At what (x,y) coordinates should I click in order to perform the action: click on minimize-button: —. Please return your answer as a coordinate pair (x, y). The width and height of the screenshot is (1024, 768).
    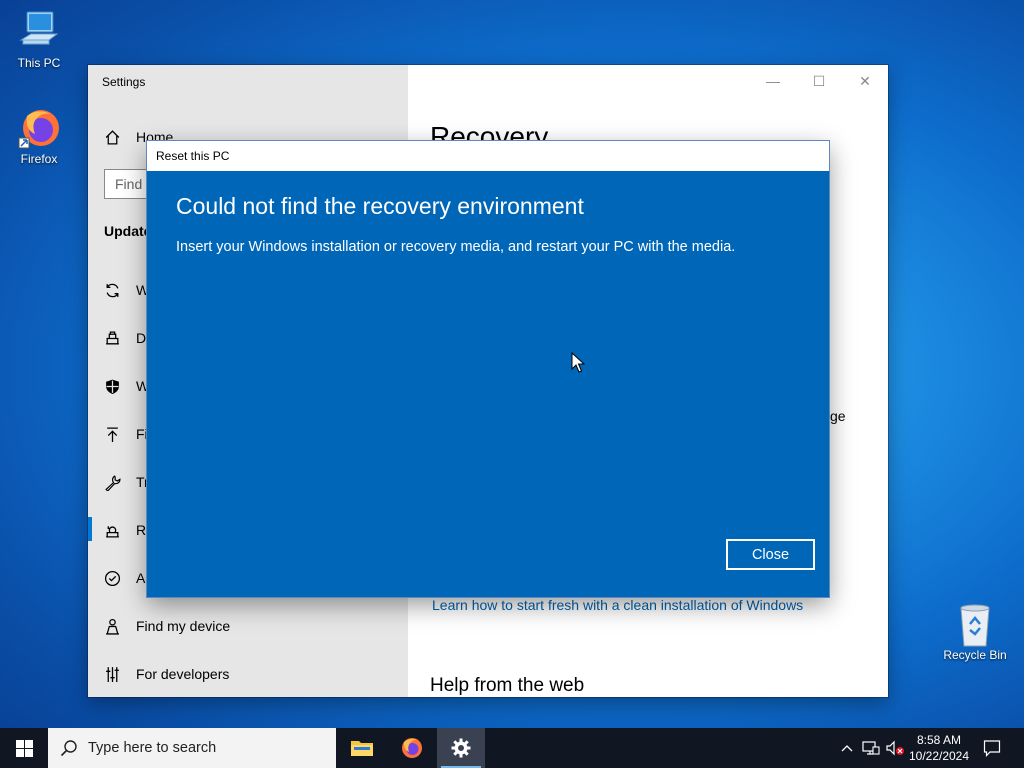
    Looking at the image, I should click on (773, 81).